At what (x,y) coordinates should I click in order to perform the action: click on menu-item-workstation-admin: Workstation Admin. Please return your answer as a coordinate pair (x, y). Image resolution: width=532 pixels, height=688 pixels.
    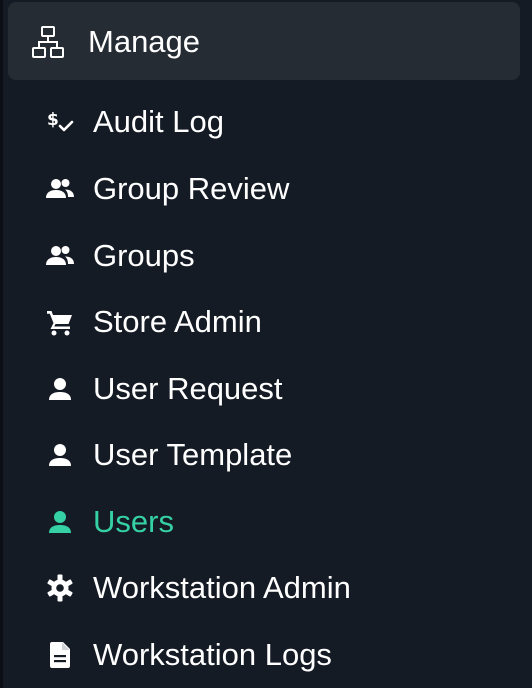
    Looking at the image, I should click on (266, 589).